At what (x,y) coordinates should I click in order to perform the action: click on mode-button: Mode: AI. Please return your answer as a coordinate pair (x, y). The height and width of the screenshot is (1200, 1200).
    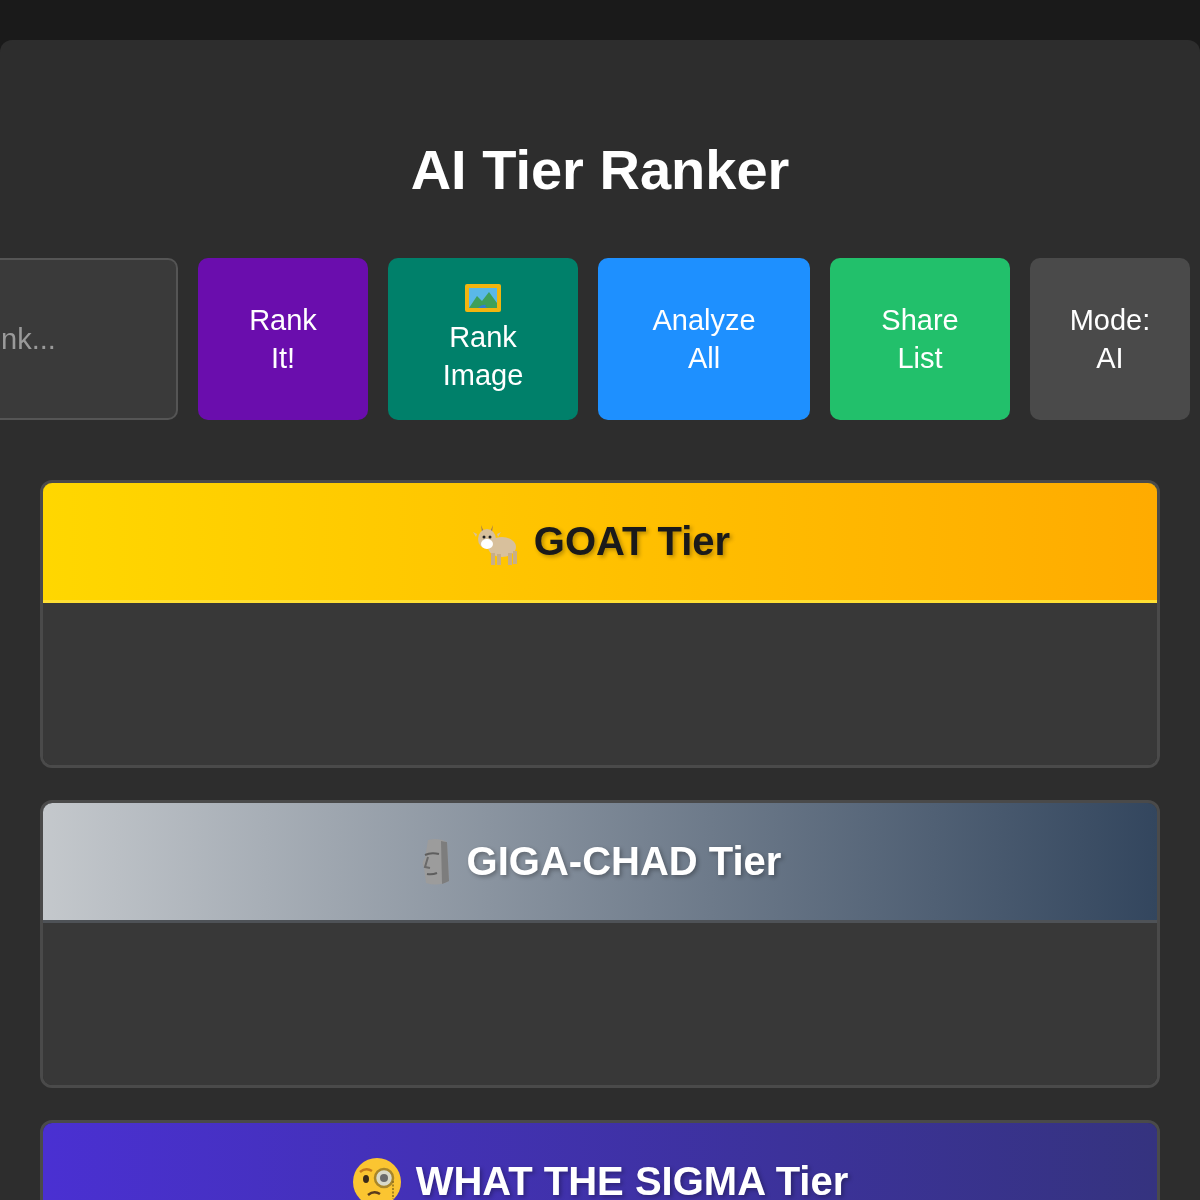
    Looking at the image, I should click on (1110, 339).